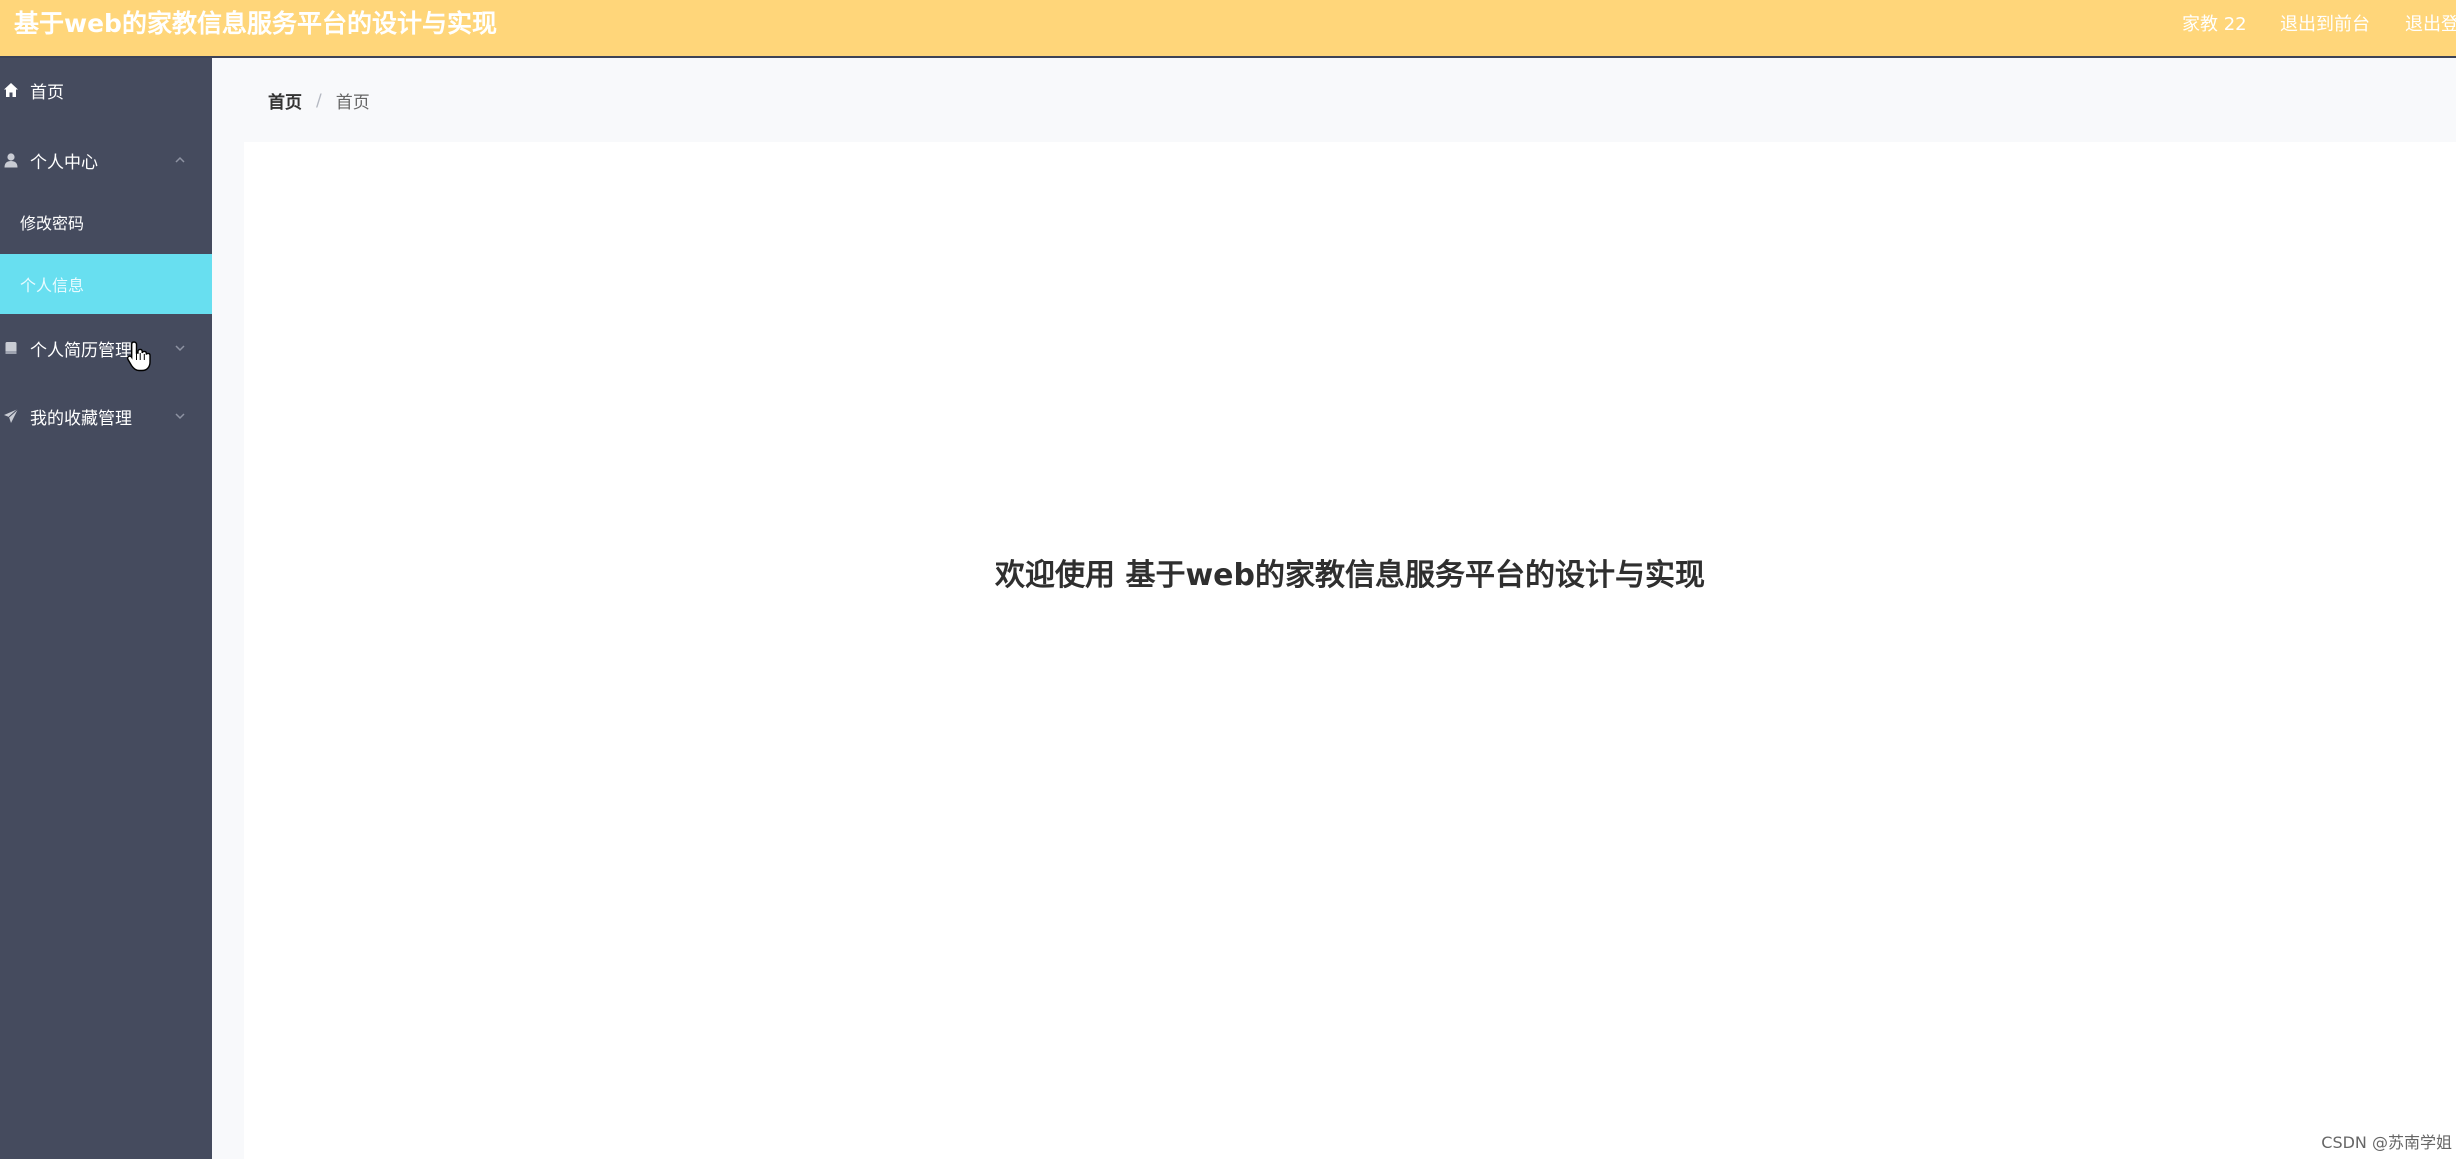 The image size is (2456, 1159). I want to click on sidebar-item-change-password: 修改密码, so click(106, 222).